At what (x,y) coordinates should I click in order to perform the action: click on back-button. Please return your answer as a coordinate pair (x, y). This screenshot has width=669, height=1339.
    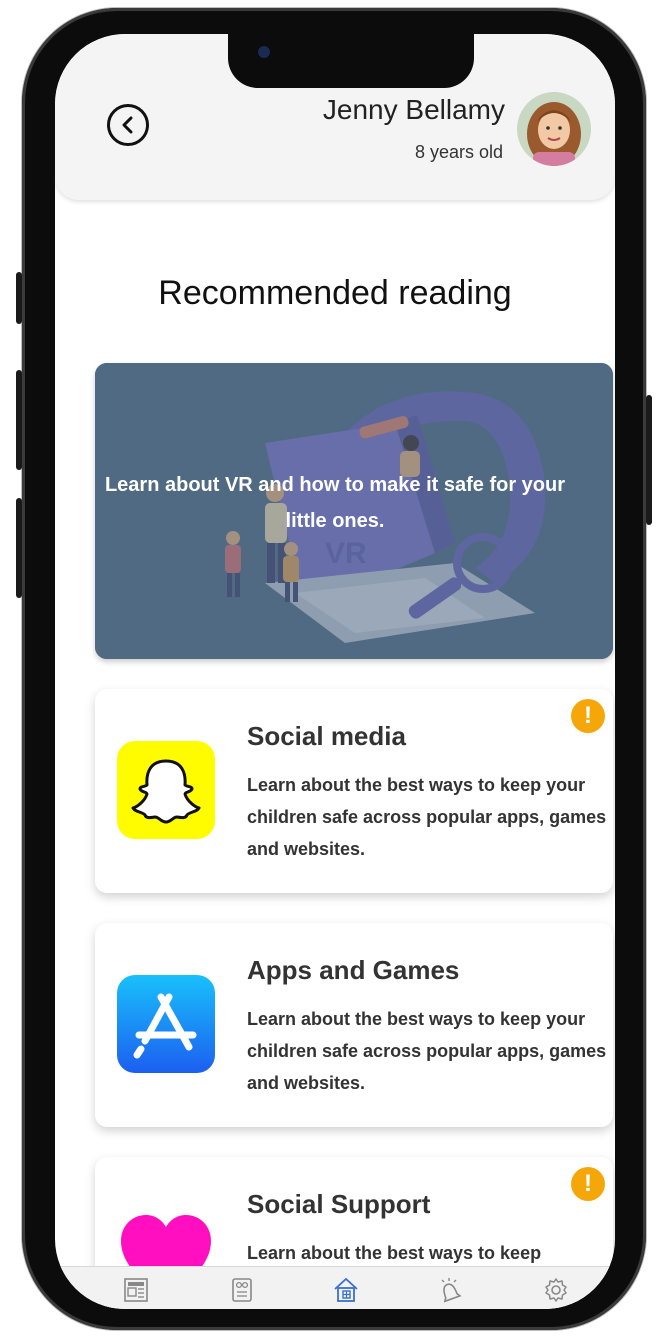
    Looking at the image, I should click on (128, 125).